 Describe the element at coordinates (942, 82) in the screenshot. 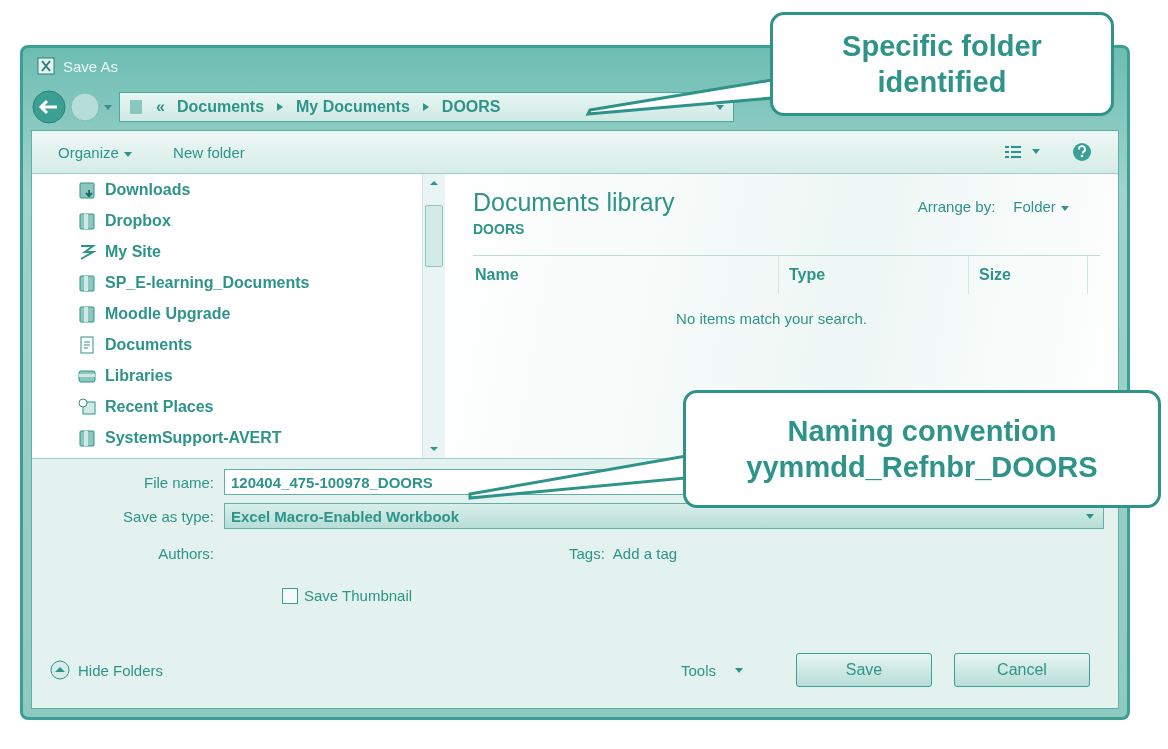

I see `callout-text: identified` at that location.